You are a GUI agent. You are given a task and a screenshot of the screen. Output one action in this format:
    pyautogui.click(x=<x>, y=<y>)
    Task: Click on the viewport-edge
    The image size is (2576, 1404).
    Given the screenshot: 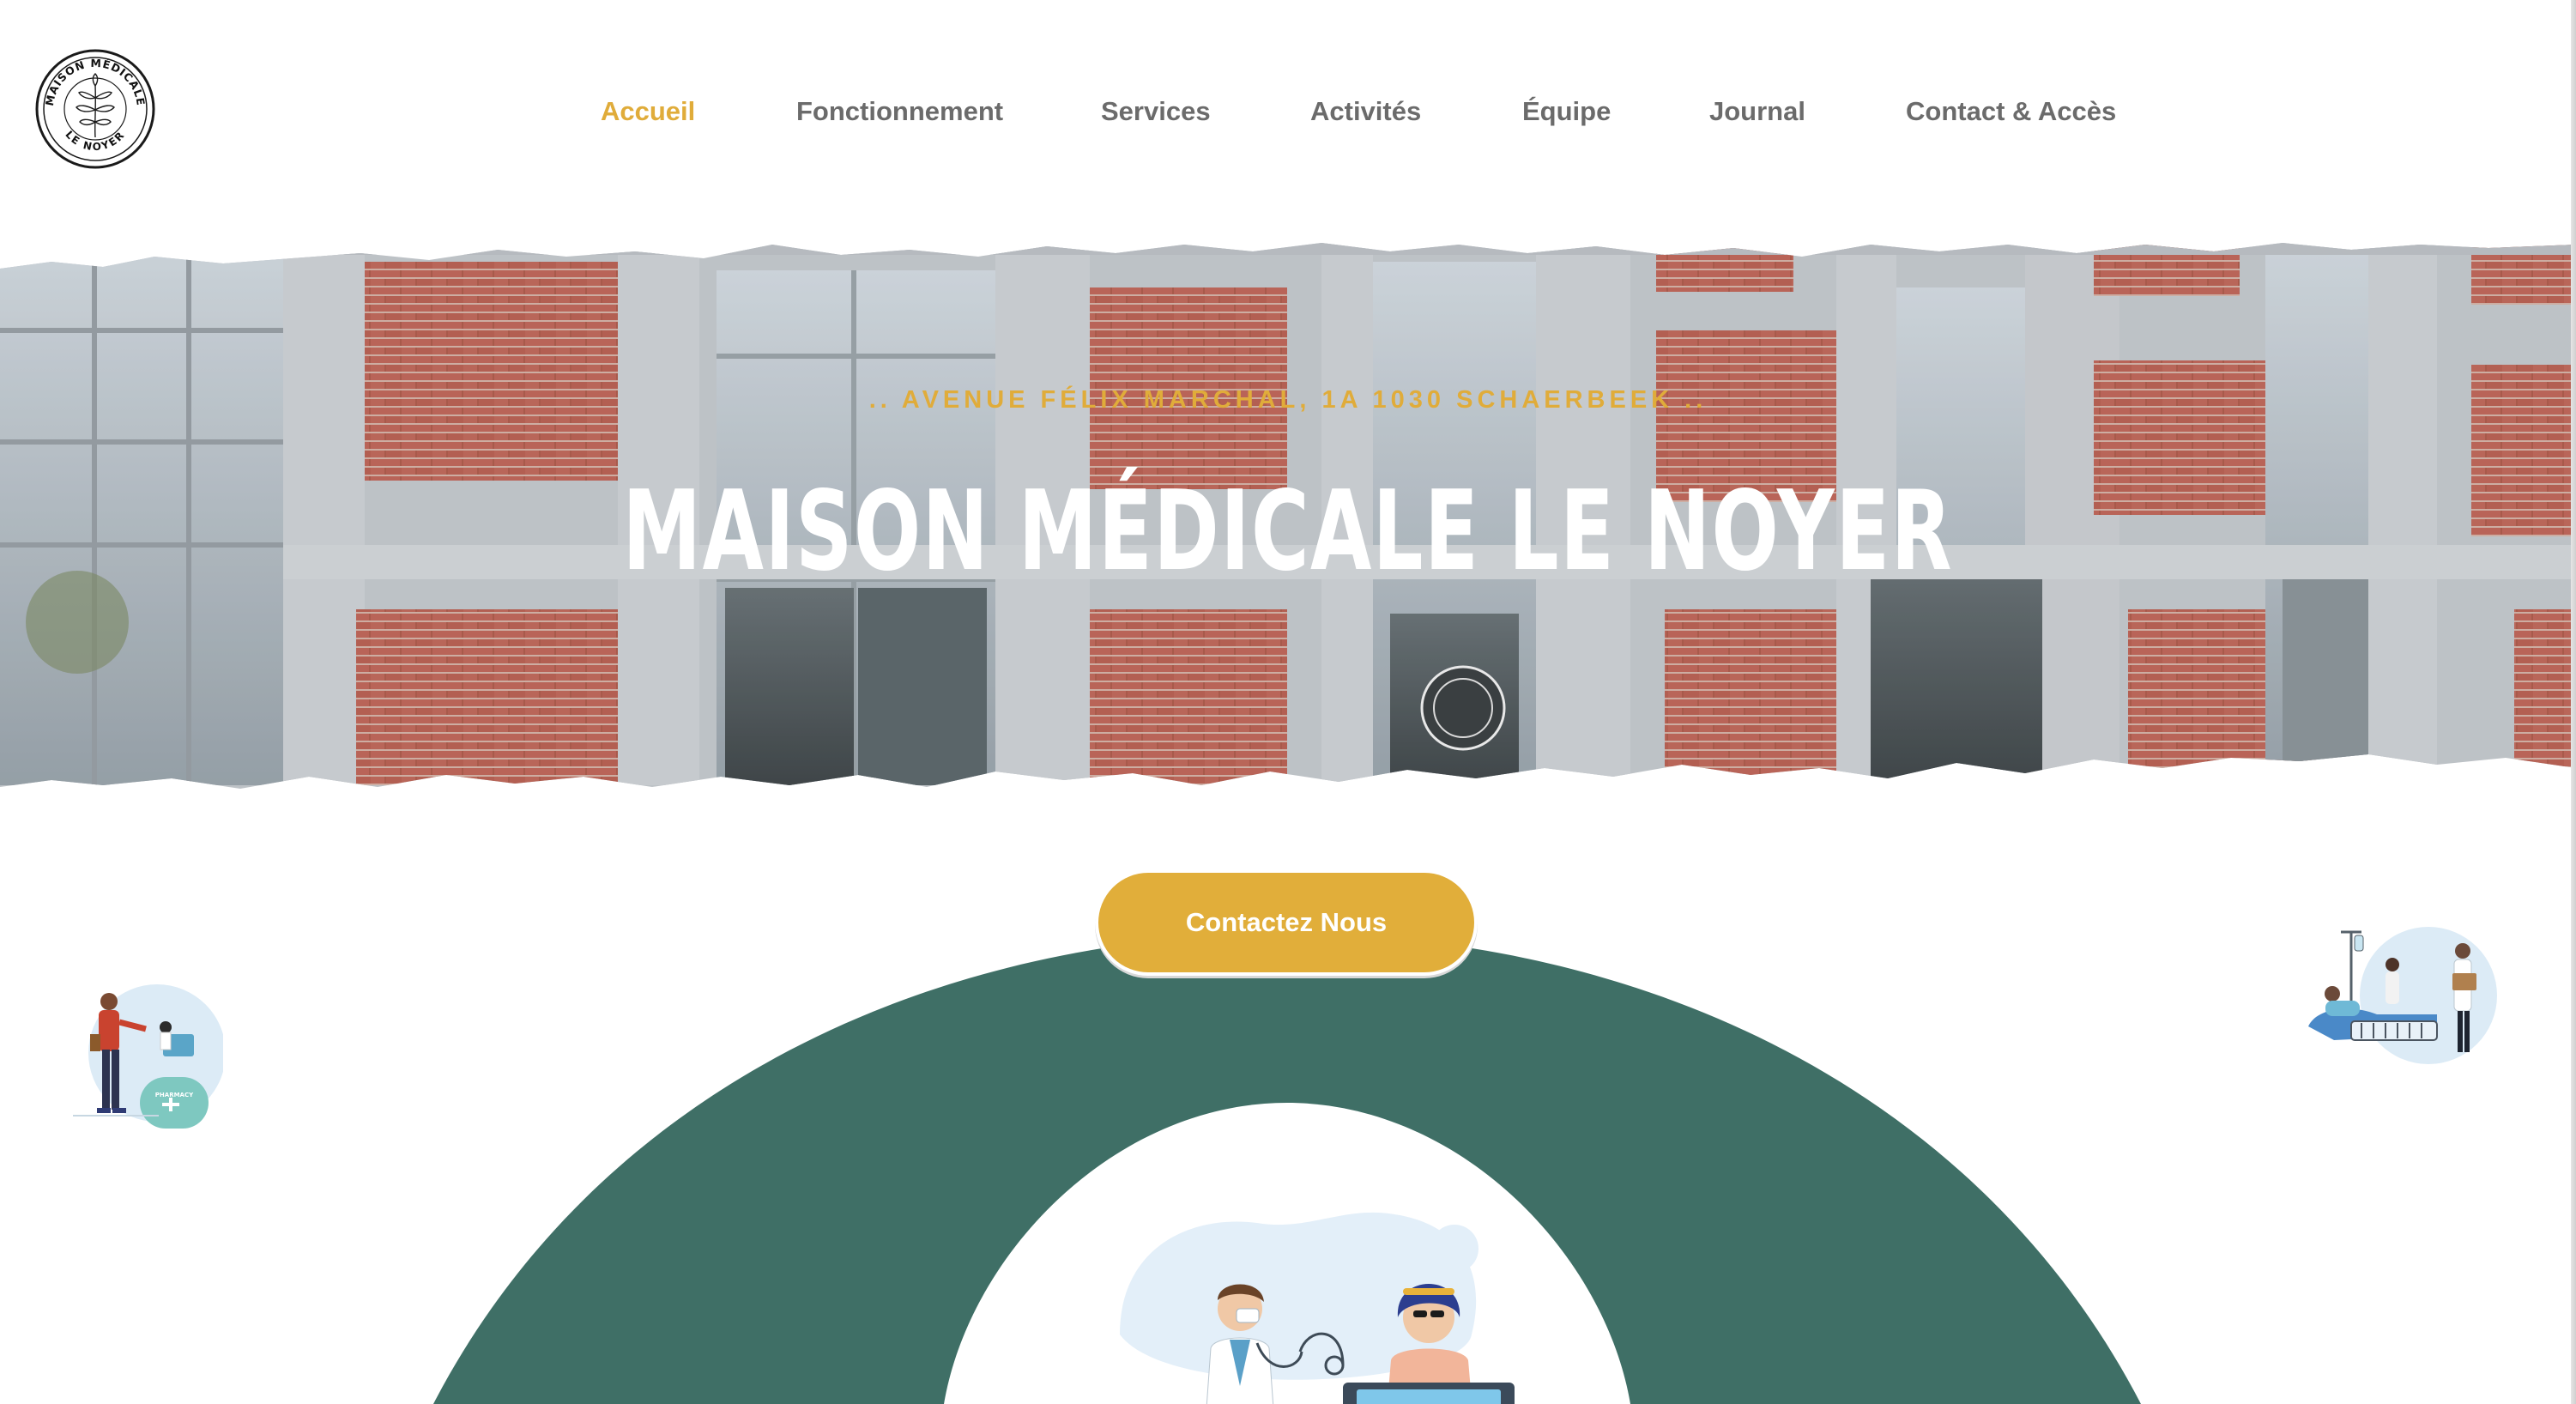 What is the action you would take?
    pyautogui.click(x=2573, y=702)
    